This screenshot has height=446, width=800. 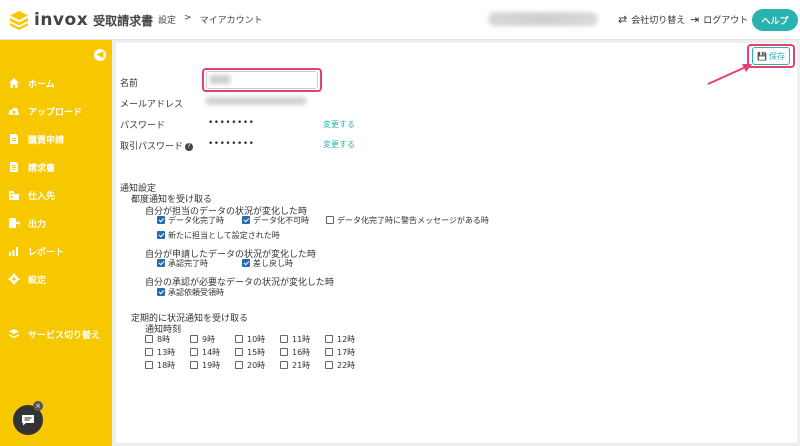 I want to click on change-password-link: 変更する, so click(x=339, y=124).